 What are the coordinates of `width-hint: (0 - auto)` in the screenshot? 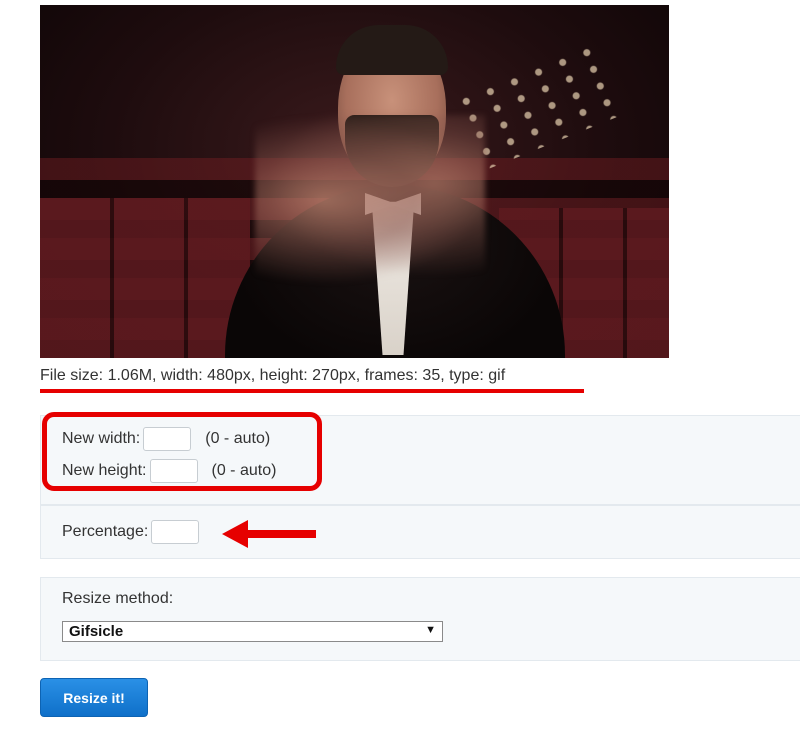 It's located at (238, 438).